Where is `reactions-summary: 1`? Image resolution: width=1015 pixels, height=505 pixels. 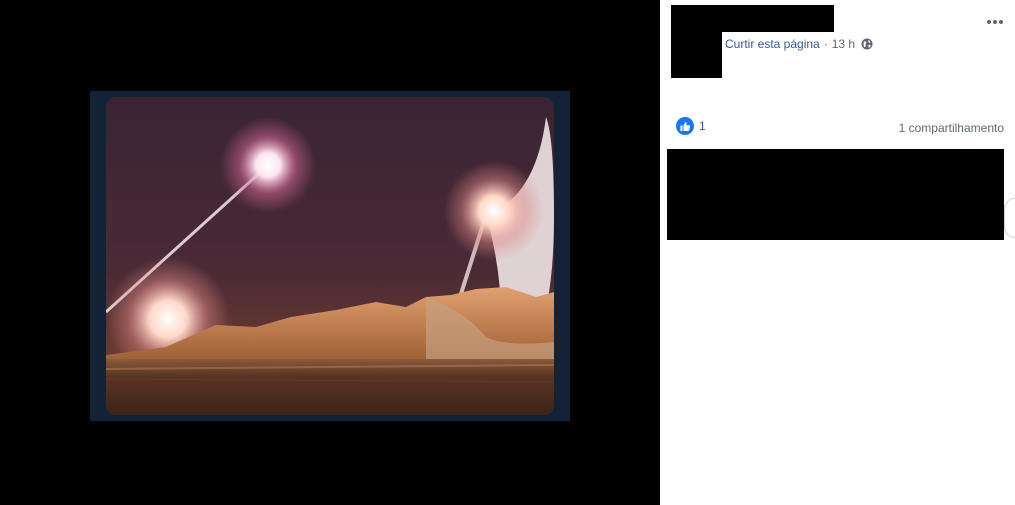
reactions-summary: 1 is located at coordinates (691, 126).